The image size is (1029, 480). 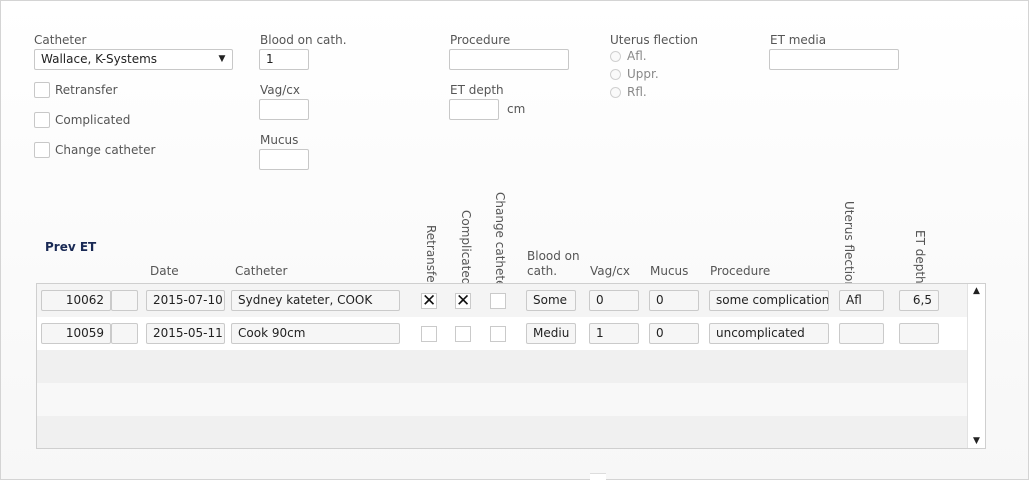 I want to click on col-mucus-header: Mucus, so click(x=669, y=271).